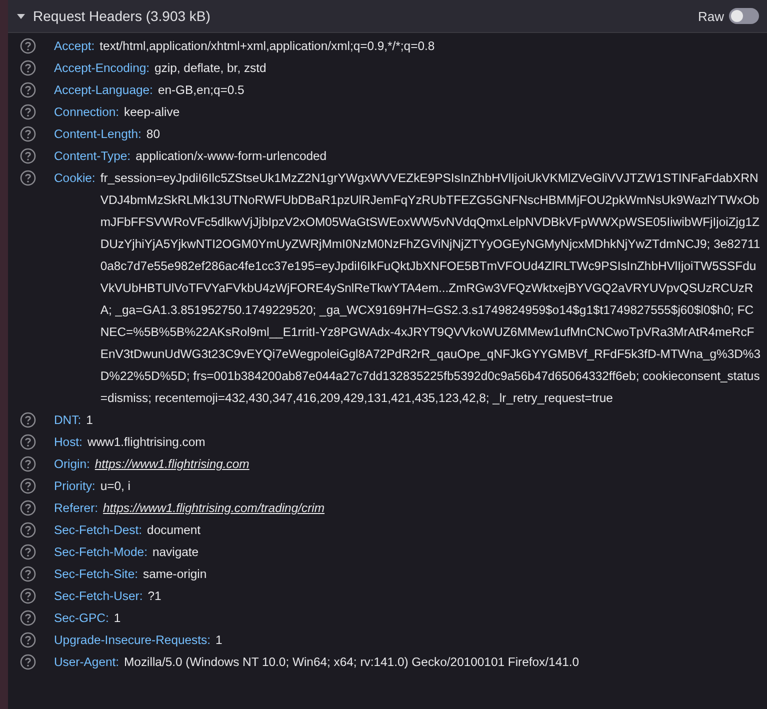 The width and height of the screenshot is (767, 709). What do you see at coordinates (87, 112) in the screenshot?
I see `header-name: Connection:` at bounding box center [87, 112].